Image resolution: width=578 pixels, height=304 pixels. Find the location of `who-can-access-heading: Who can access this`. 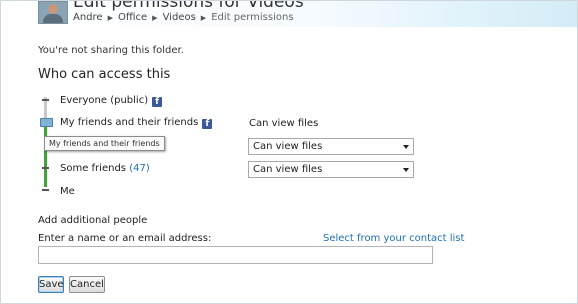

who-can-access-heading: Who can access this is located at coordinates (104, 74).